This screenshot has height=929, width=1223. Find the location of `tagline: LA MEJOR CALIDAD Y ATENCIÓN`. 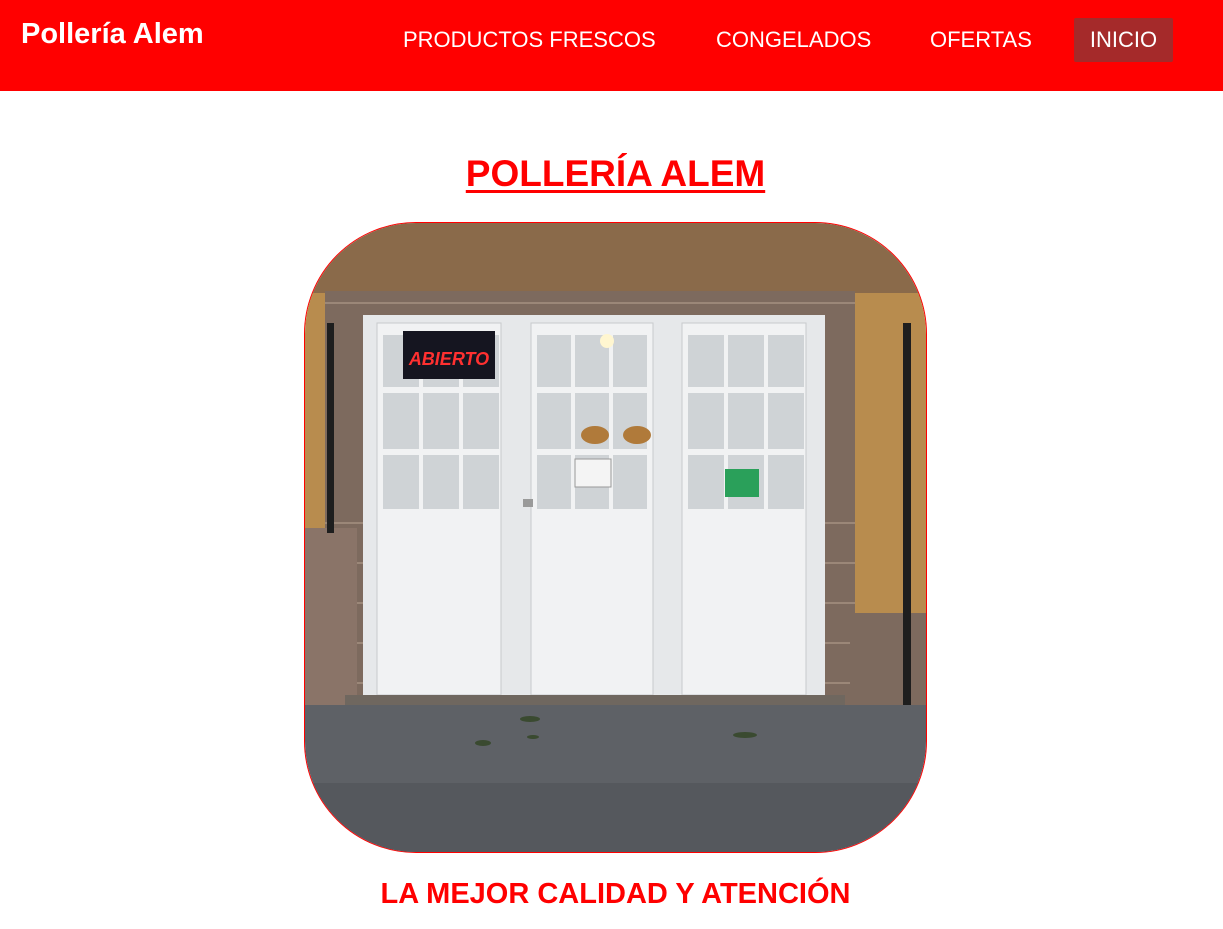

tagline: LA MEJOR CALIDAD Y ATENCIÓN is located at coordinates (615, 894).